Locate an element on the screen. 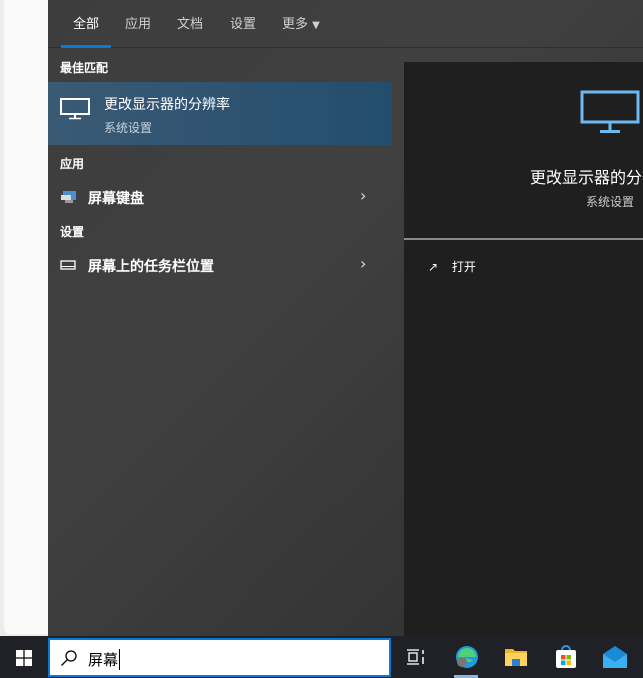 The image size is (643, 678). monitor-large-icon is located at coordinates (610, 111).